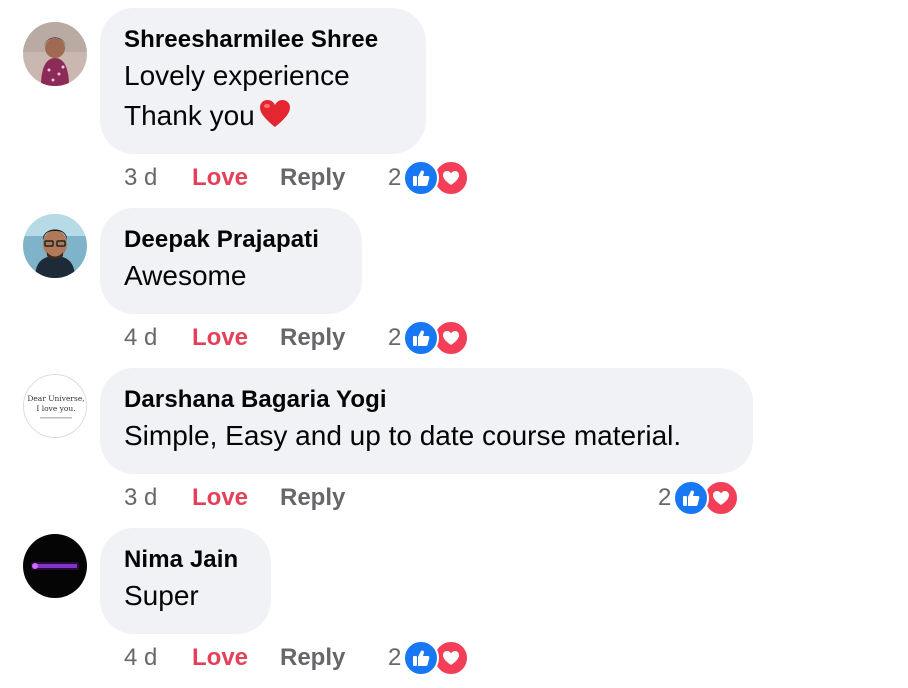  I want to click on comment-bubble: Nima Jain Super, so click(185, 581).